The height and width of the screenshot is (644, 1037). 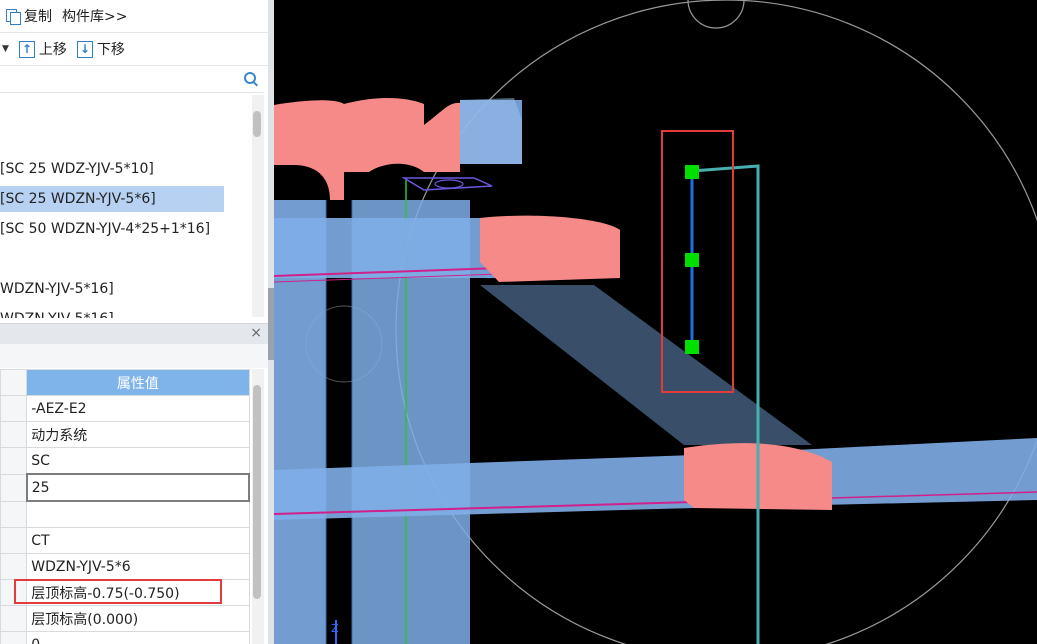 What do you see at coordinates (57, 312) in the screenshot?
I see `tree-item-4: WDZN-YJV-5*16]` at bounding box center [57, 312].